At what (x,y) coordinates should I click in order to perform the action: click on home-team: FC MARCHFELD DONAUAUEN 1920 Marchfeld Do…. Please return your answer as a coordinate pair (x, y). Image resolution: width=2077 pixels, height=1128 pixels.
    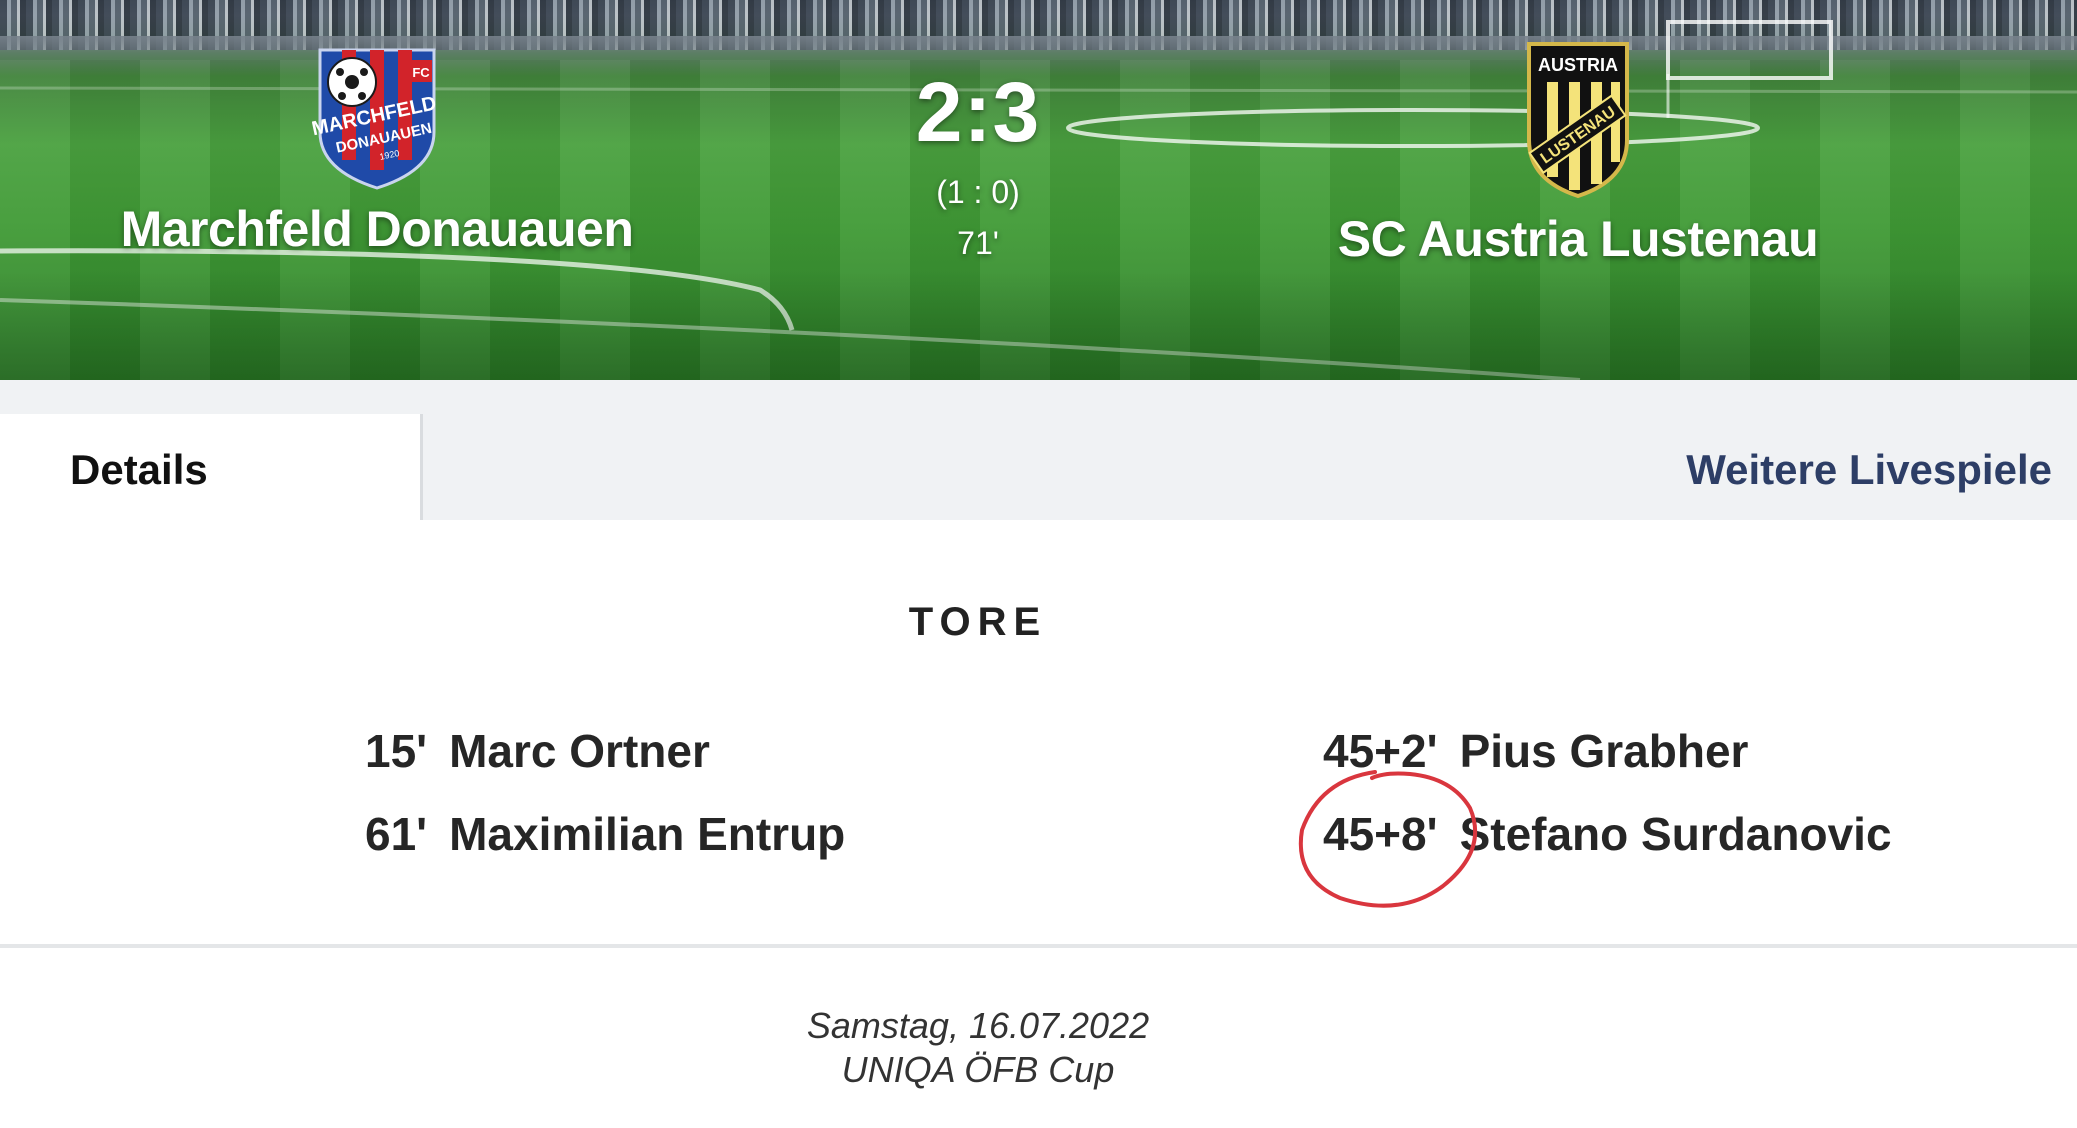
    Looking at the image, I should click on (377, 149).